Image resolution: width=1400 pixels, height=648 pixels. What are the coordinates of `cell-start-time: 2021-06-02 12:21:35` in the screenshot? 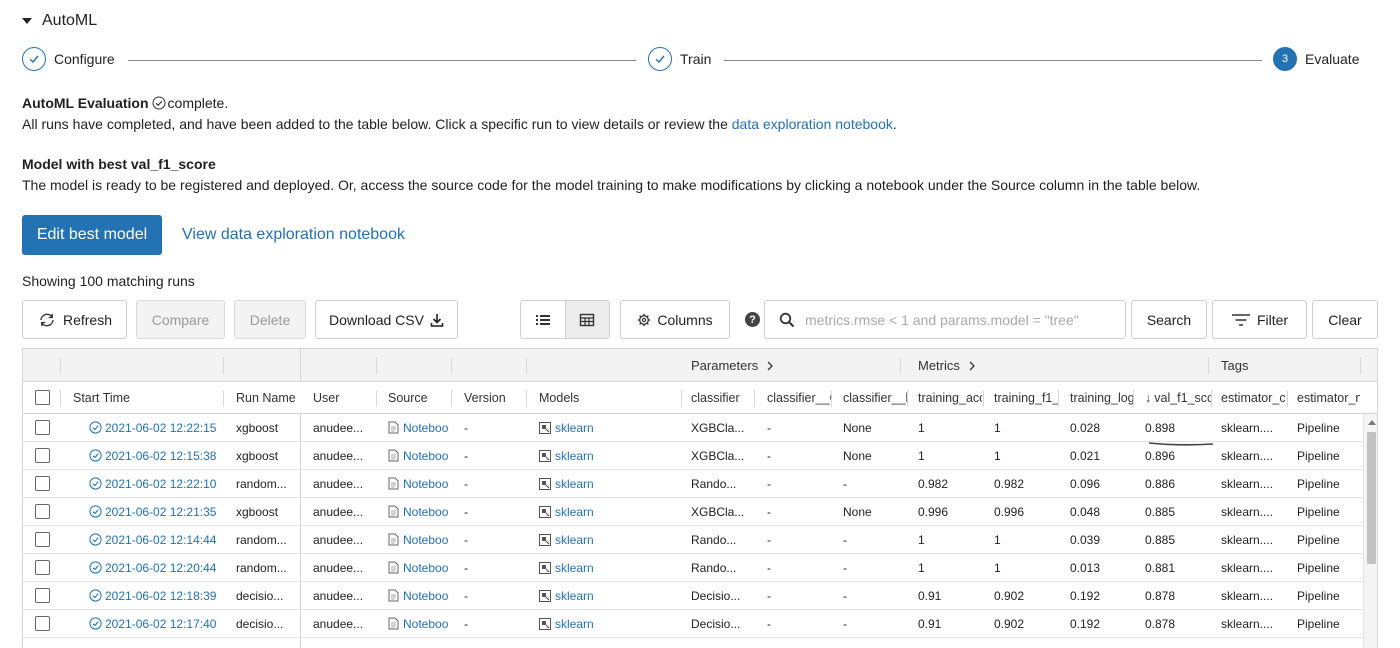 It's located at (154, 511).